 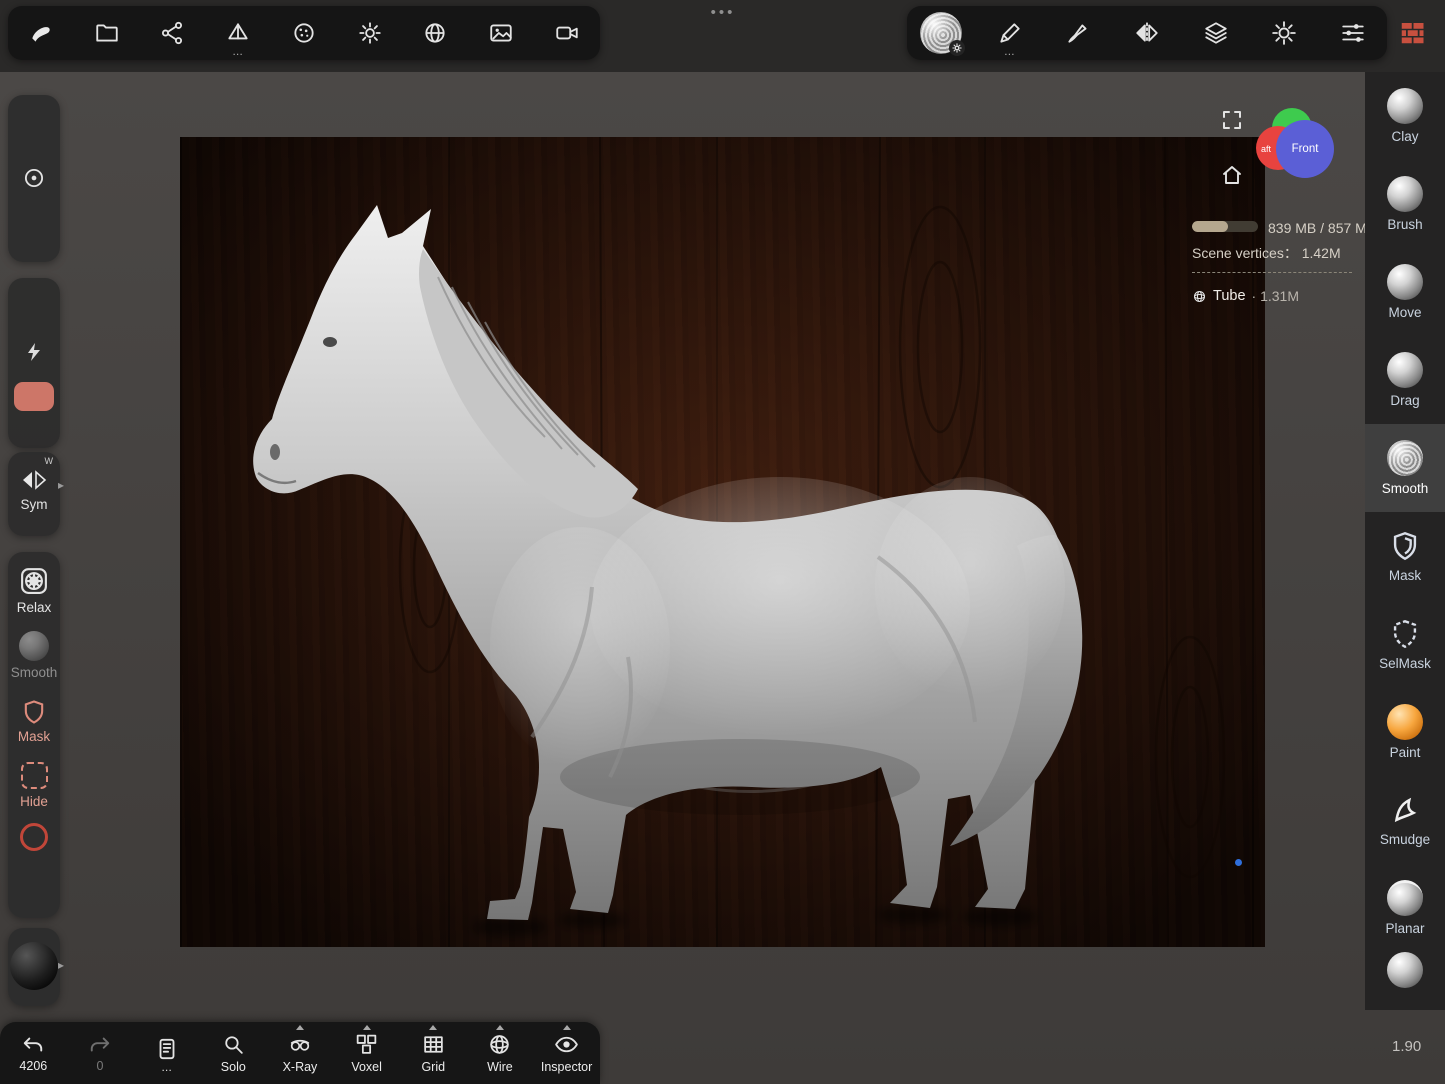 I want to click on color-swatch-button, so click(x=34, y=396).